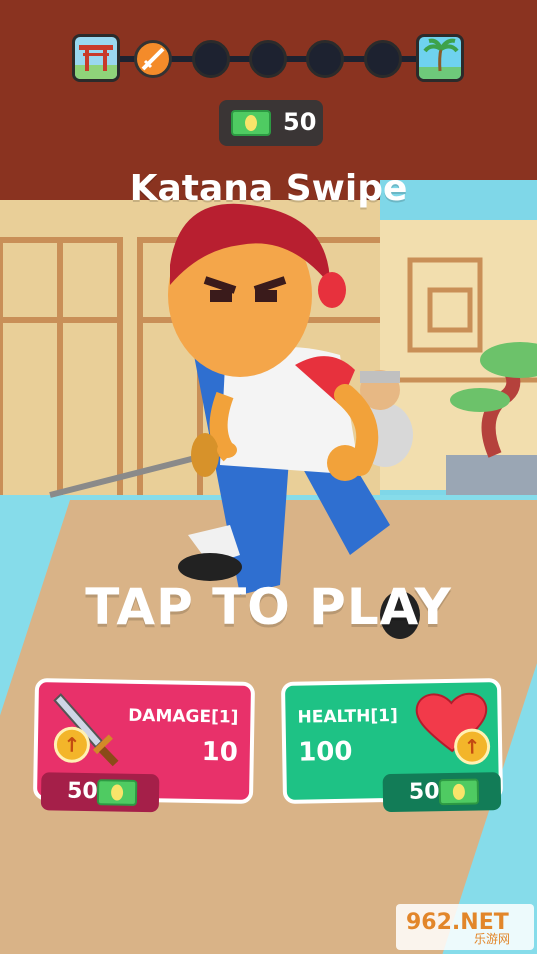 The image size is (537, 954). What do you see at coordinates (440, 58) in the screenshot?
I see `palm-tree-icon` at bounding box center [440, 58].